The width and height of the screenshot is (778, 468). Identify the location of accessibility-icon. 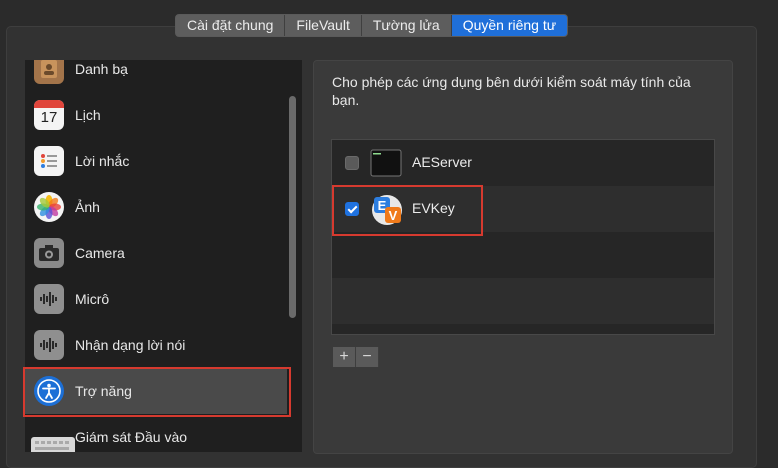
(49, 391).